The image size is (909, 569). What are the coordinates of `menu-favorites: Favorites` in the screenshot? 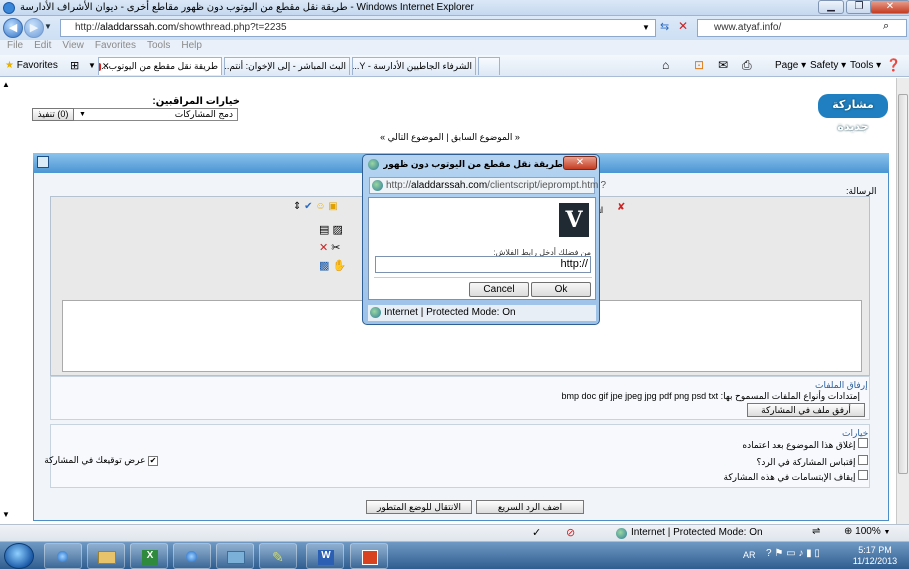 It's located at (115, 45).